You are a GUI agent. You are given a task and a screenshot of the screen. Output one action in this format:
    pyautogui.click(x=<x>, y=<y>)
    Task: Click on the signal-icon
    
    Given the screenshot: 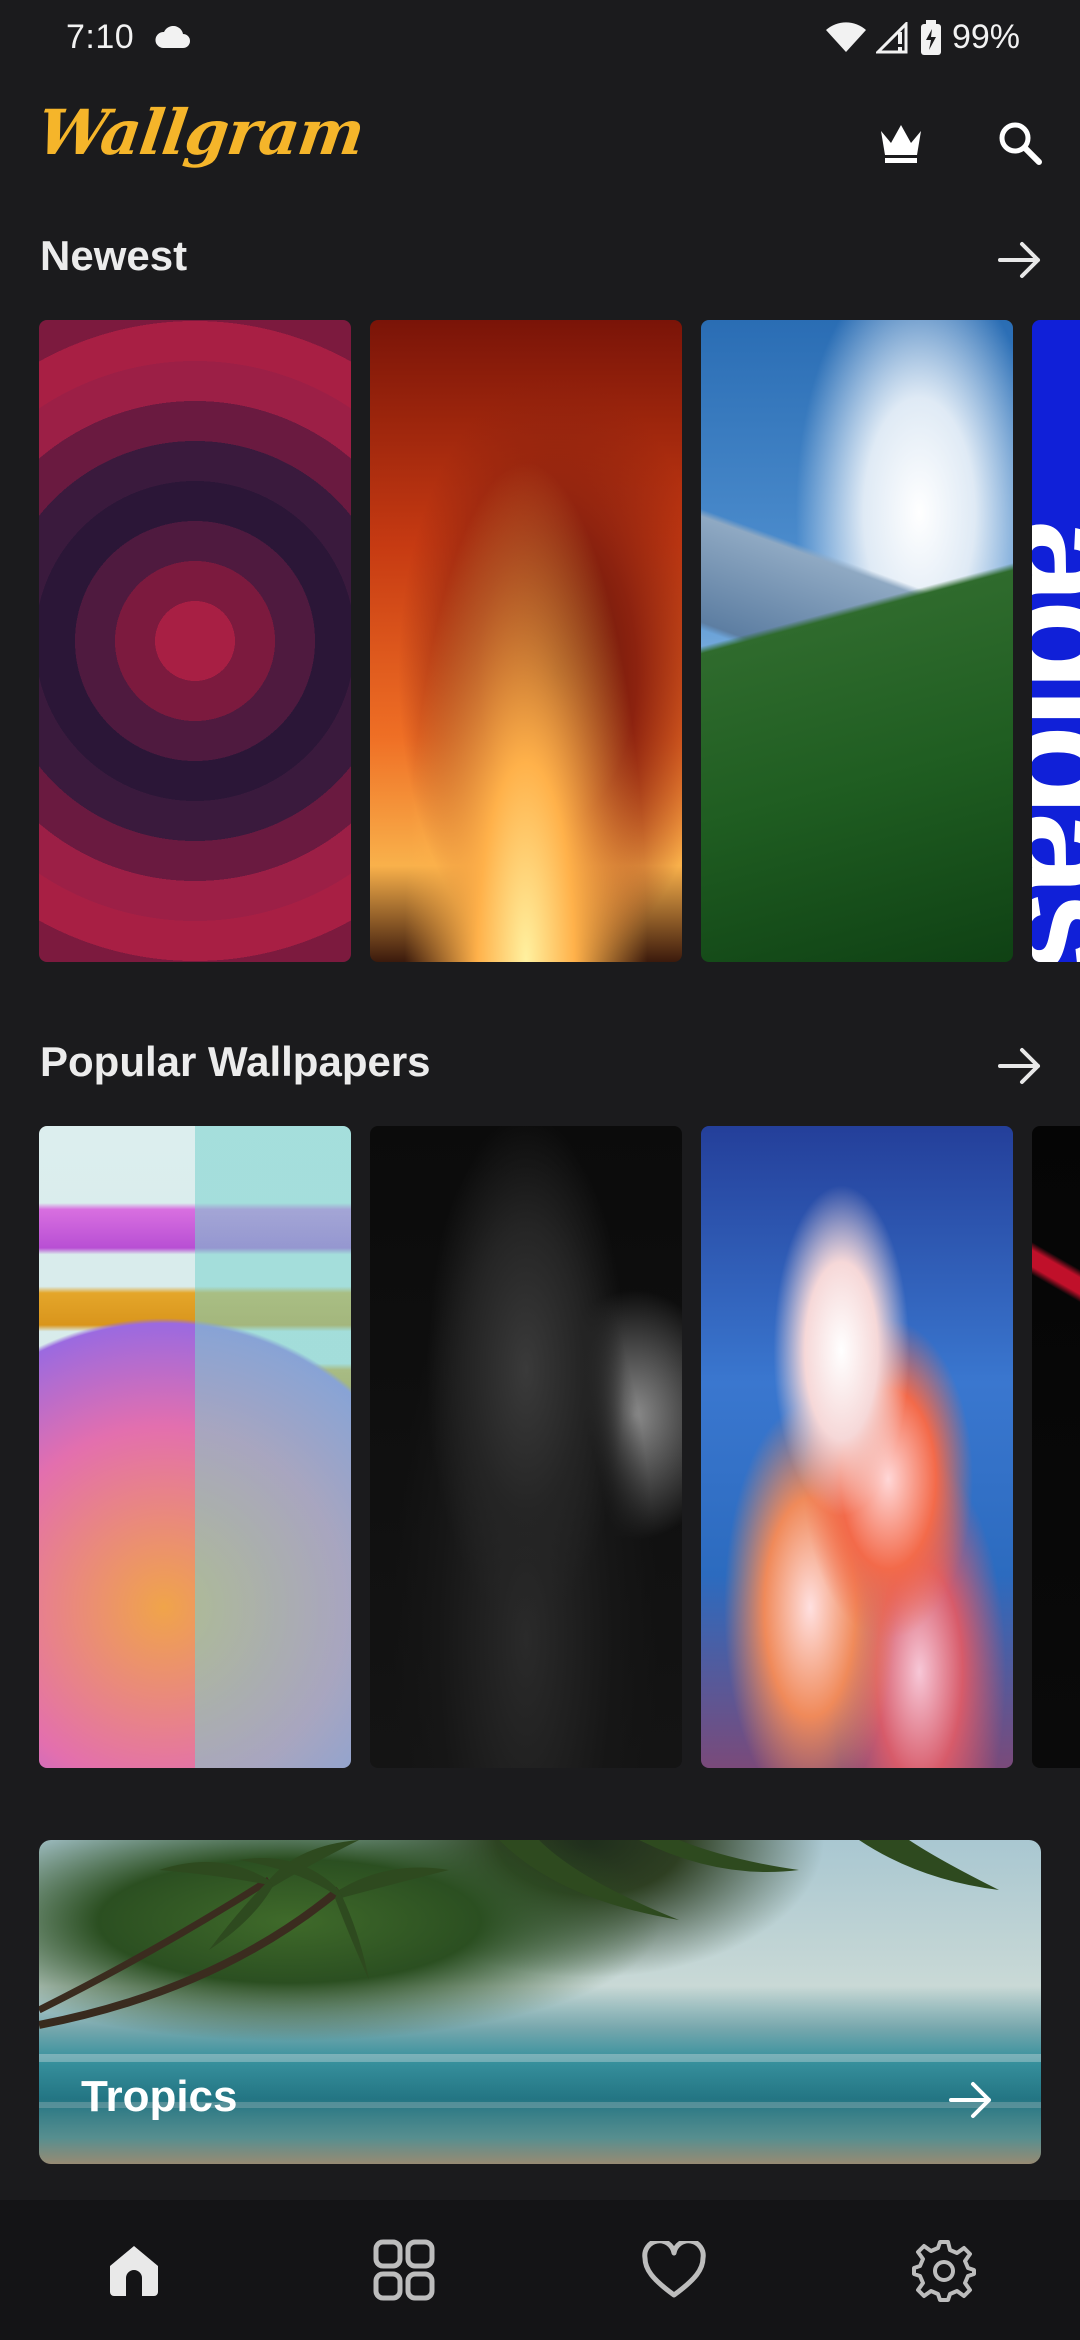 What is the action you would take?
    pyautogui.click(x=891, y=37)
    